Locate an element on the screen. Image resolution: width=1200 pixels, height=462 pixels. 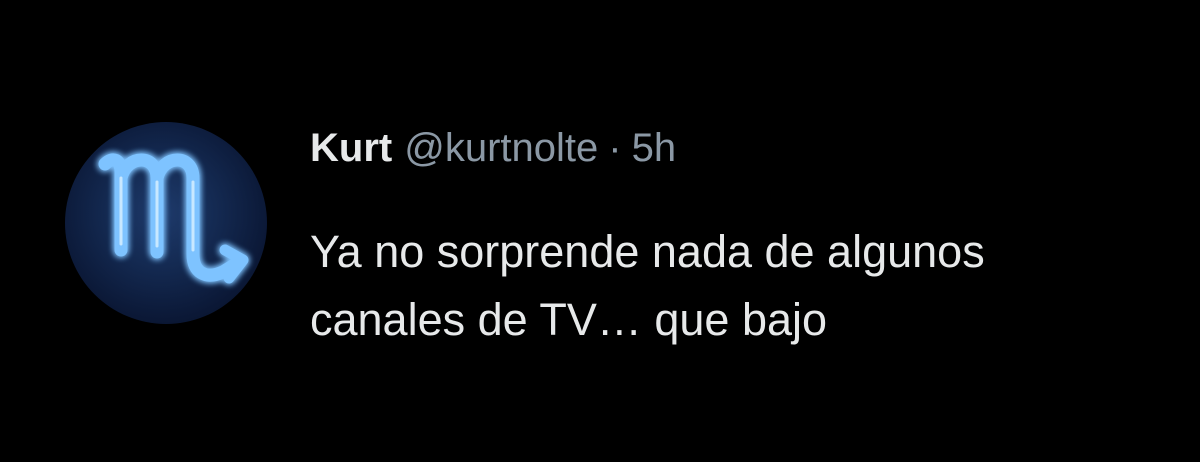
tweet-text-line: Ya no sorprende nada de algunos is located at coordinates (647, 251).